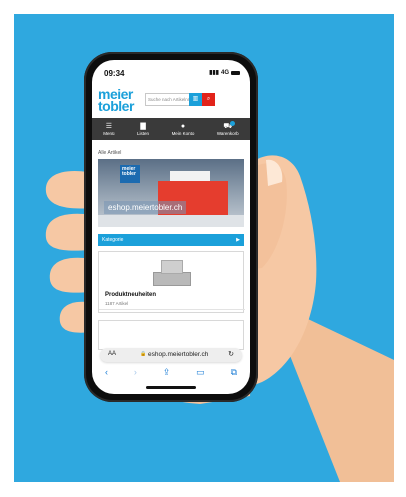  I want to click on forward-icon: ›, so click(135, 372).